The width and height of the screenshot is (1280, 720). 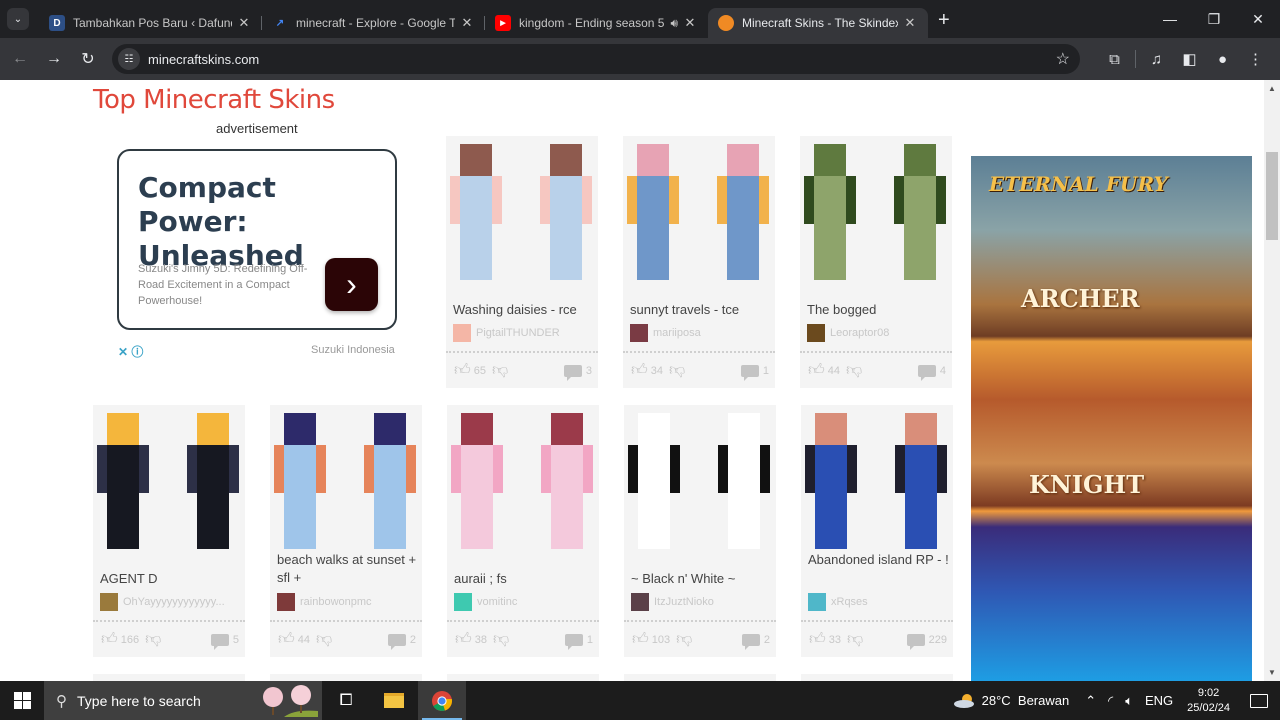 What do you see at coordinates (1159, 700) in the screenshot?
I see `language-indicator: ENG` at bounding box center [1159, 700].